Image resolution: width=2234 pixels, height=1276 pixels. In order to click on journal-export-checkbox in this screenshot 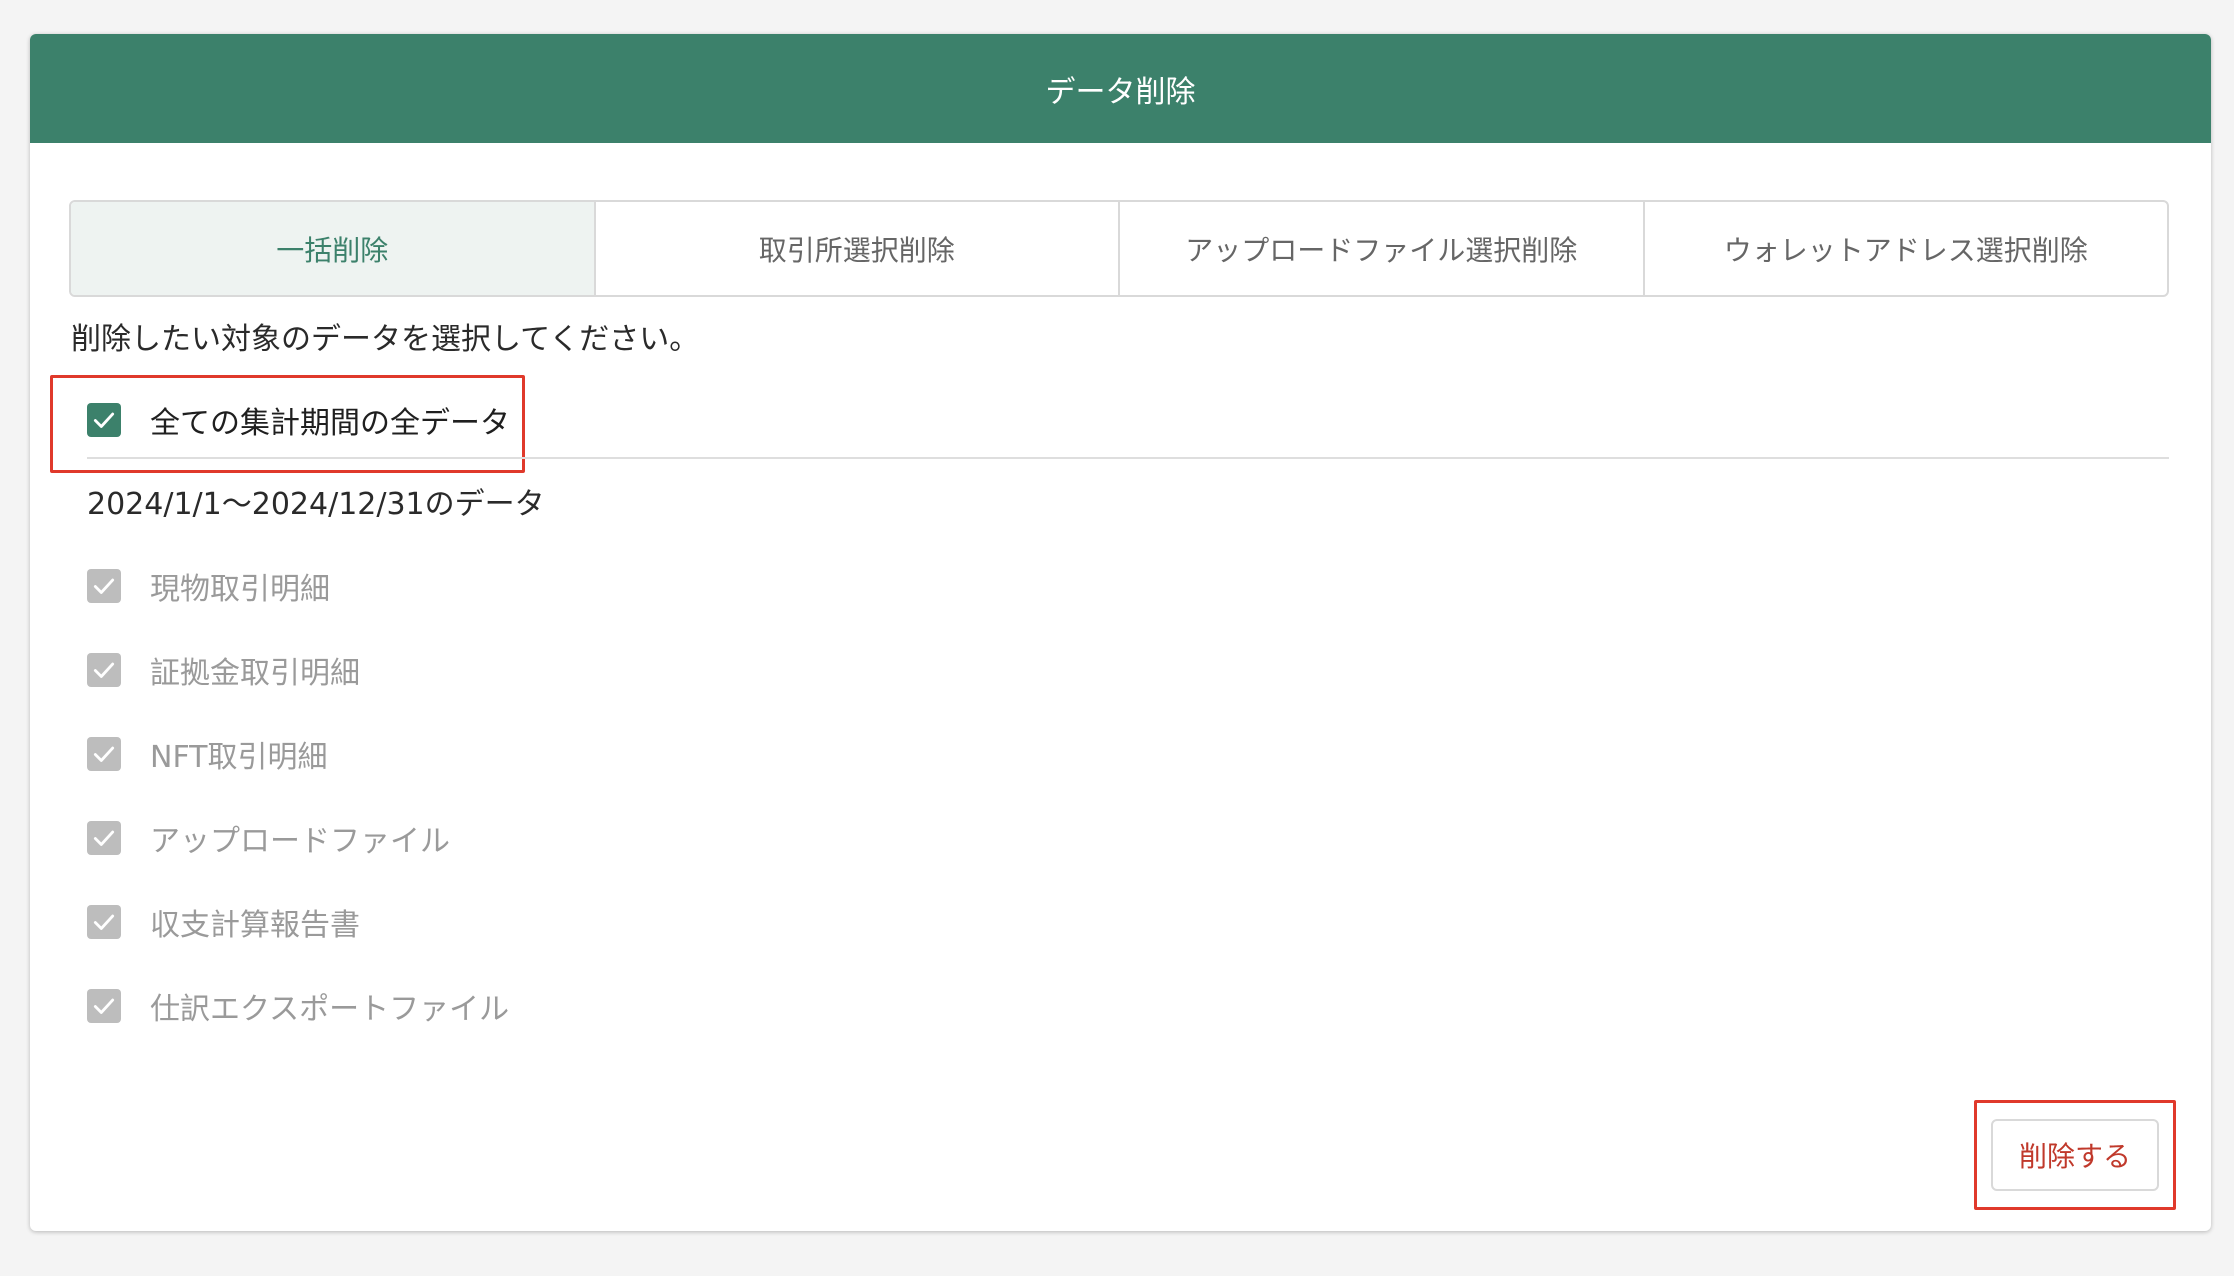, I will do `click(104, 1006)`.